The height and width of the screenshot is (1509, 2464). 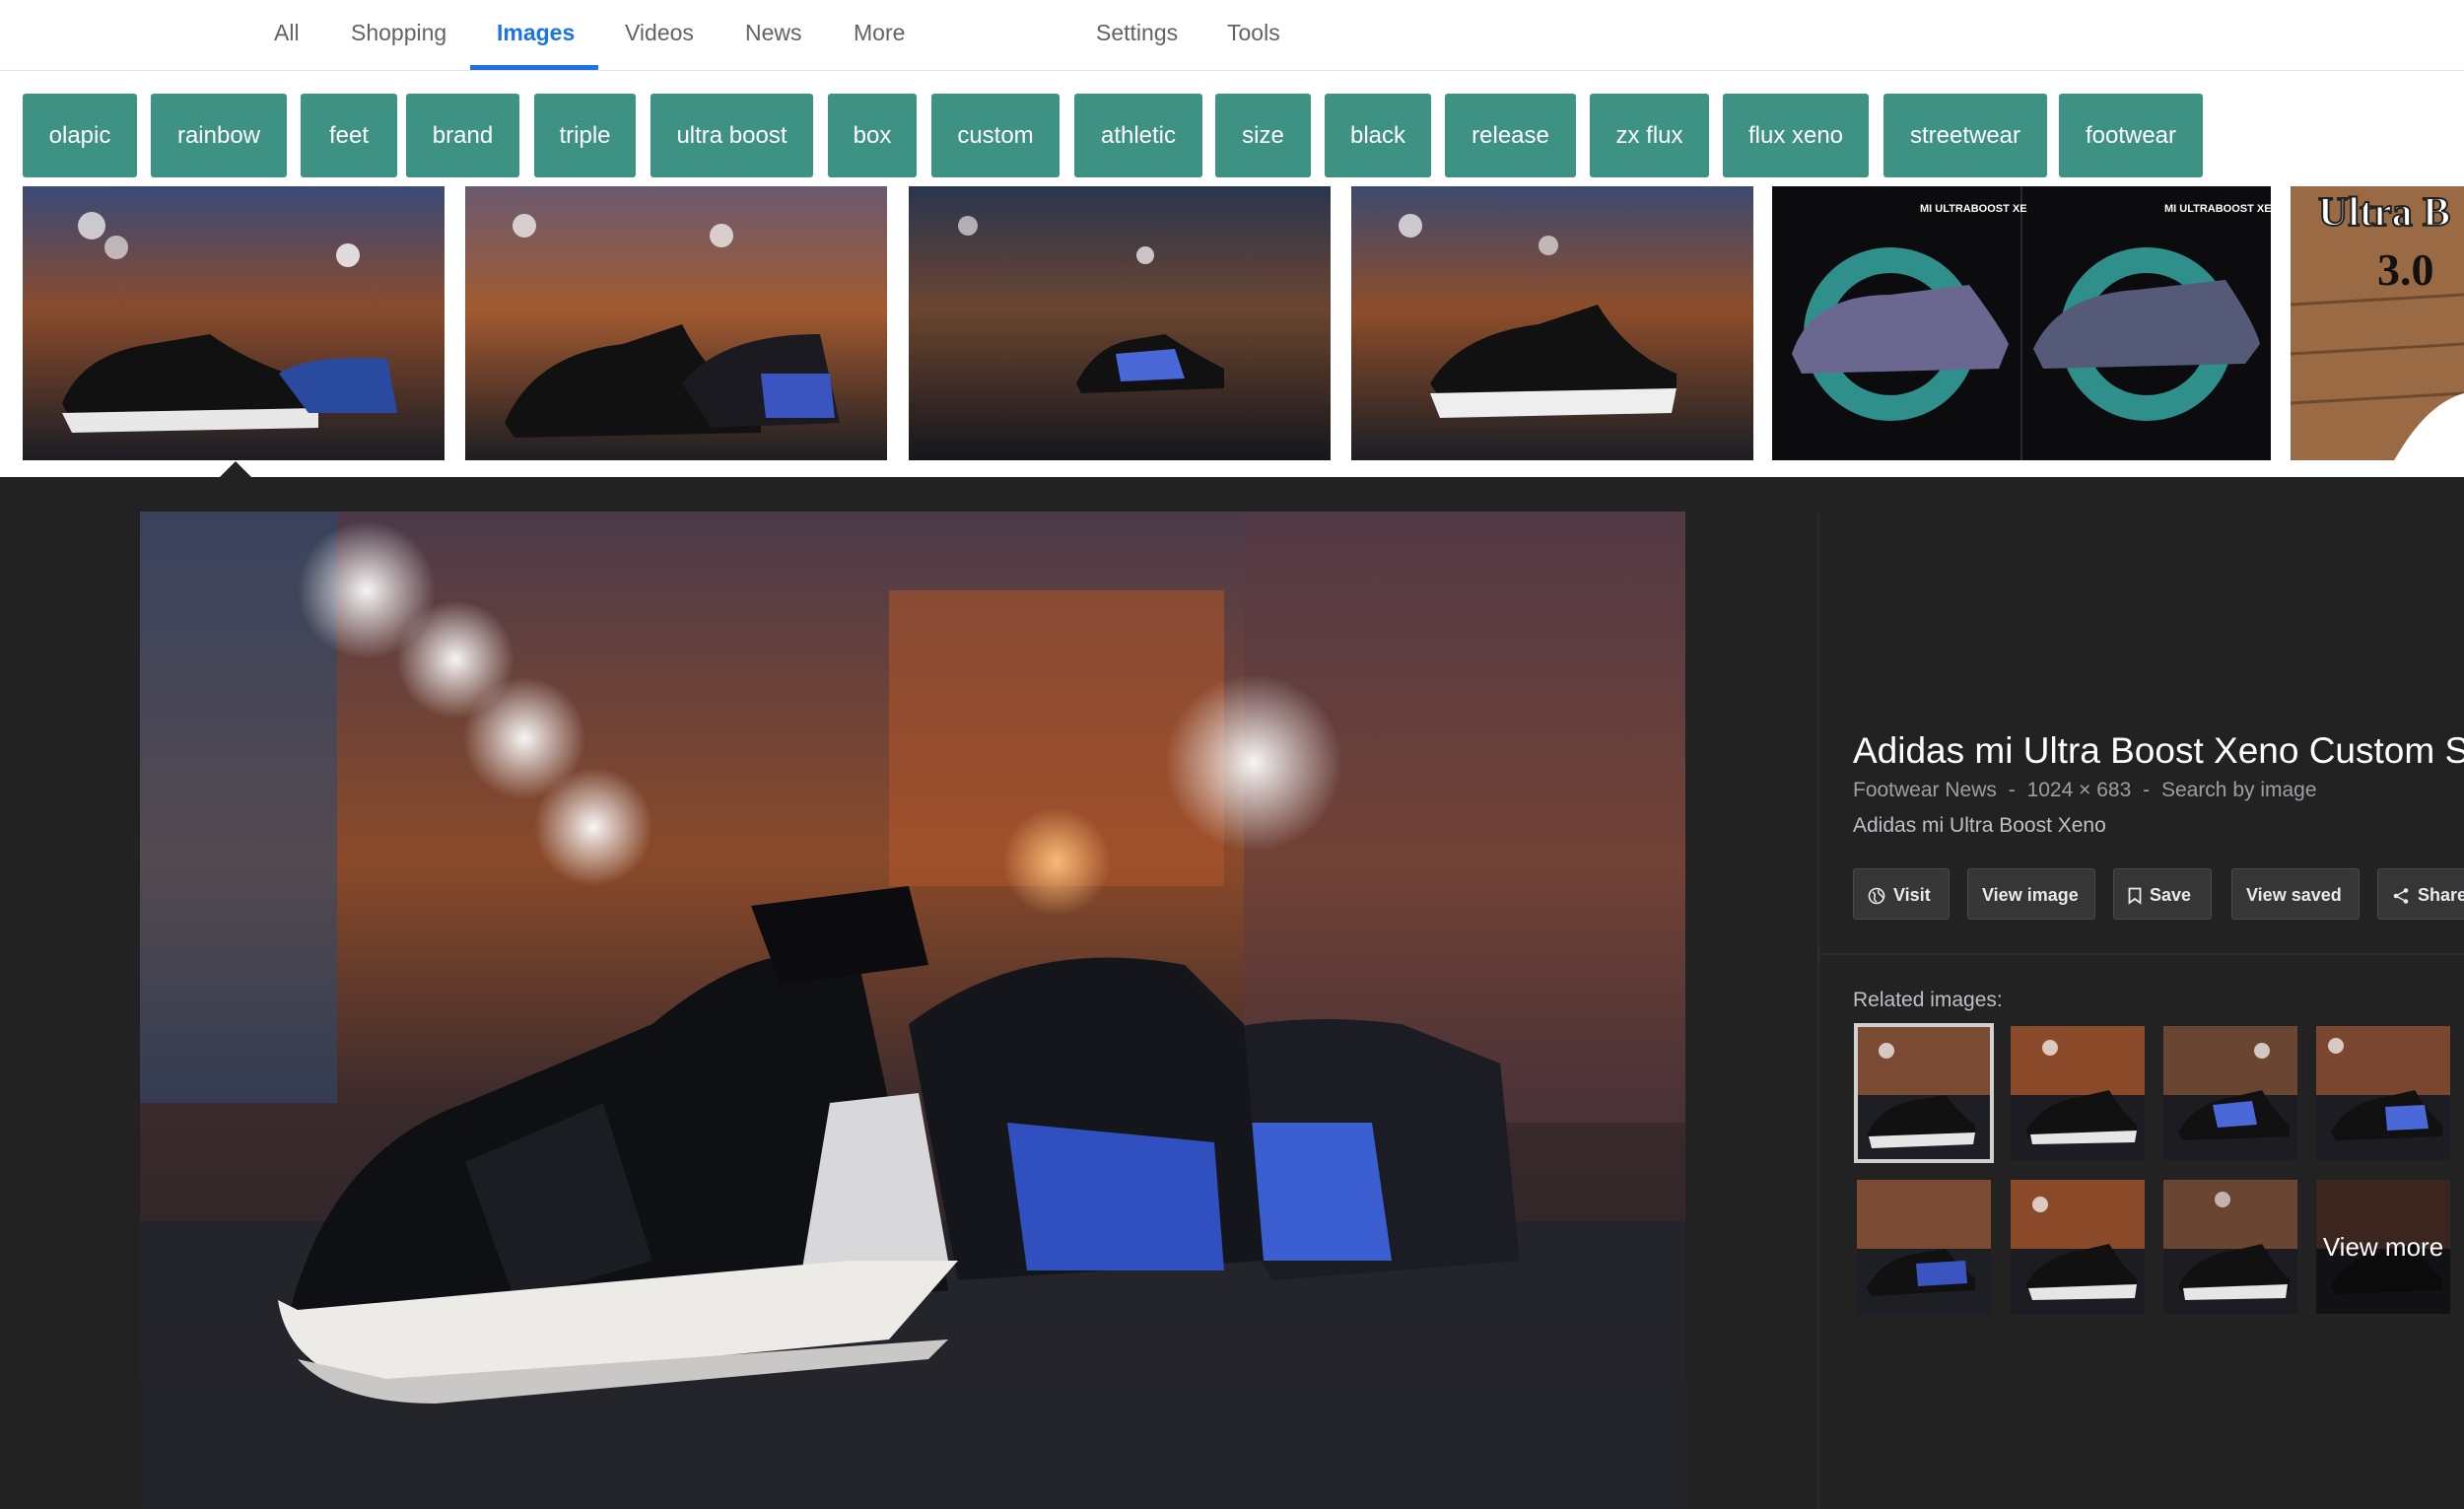 I want to click on view-saved-label: View saved, so click(x=2294, y=895).